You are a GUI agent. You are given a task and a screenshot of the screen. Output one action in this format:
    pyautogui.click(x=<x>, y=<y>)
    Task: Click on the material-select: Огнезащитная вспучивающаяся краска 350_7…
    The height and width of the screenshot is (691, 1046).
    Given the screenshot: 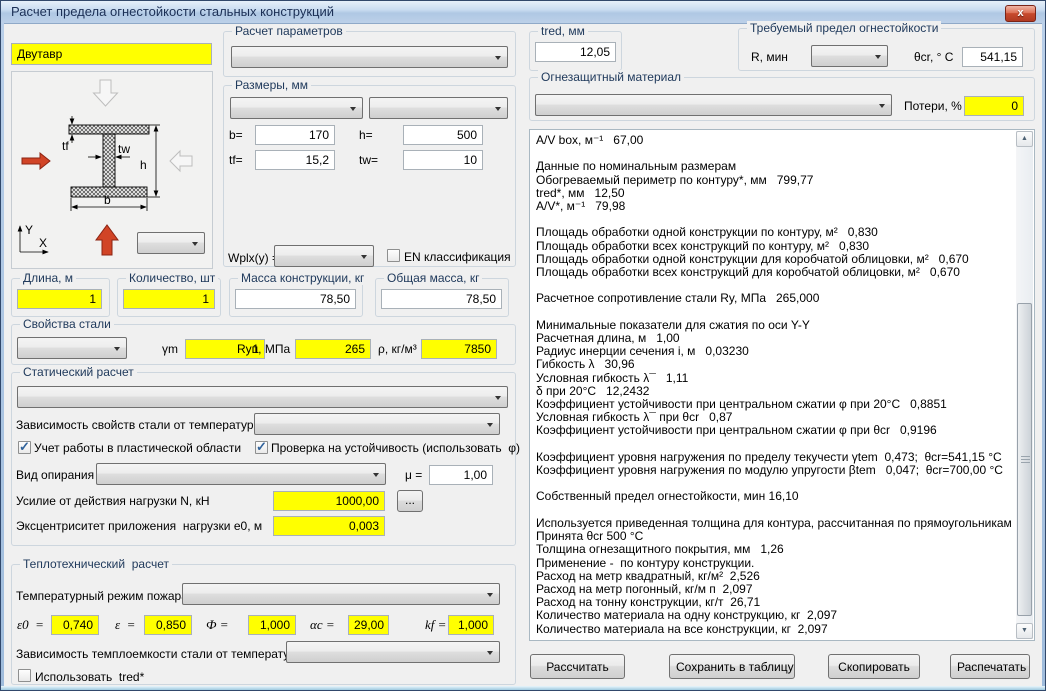 What is the action you would take?
    pyautogui.click(x=713, y=105)
    